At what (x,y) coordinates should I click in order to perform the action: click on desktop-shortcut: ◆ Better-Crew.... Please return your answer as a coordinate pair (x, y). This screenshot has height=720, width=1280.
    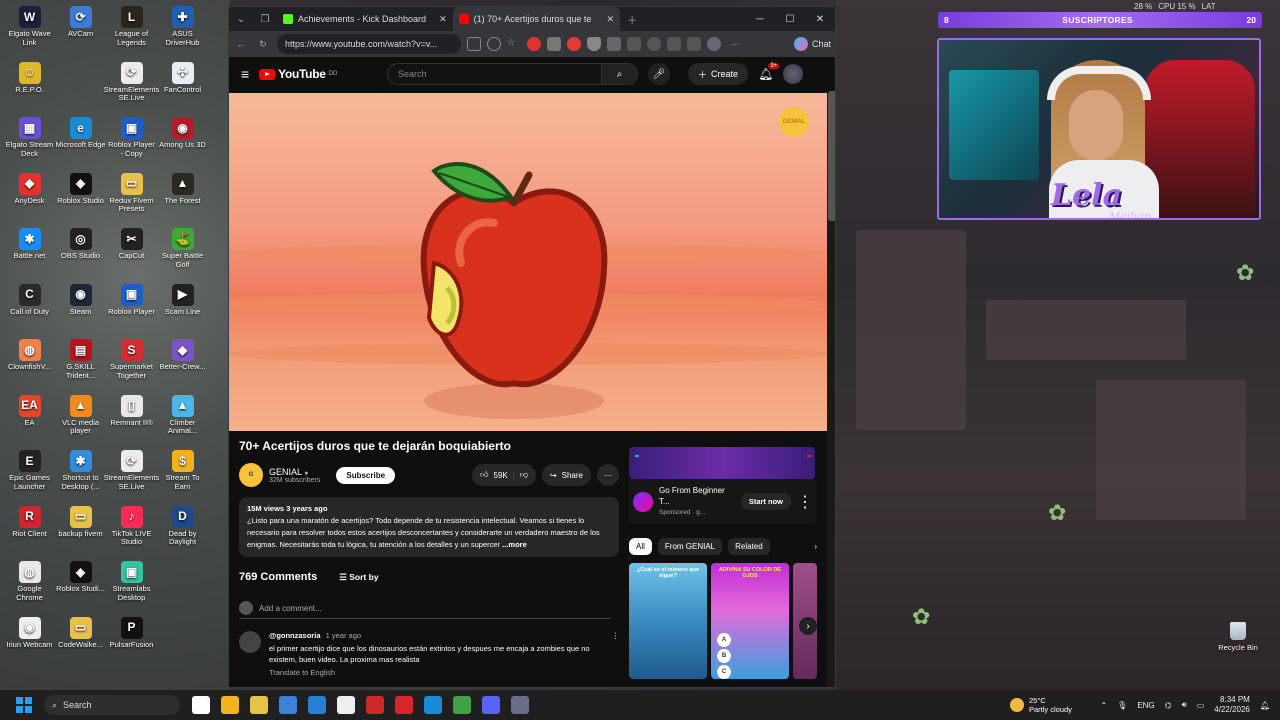
    Looking at the image, I should click on (182, 367).